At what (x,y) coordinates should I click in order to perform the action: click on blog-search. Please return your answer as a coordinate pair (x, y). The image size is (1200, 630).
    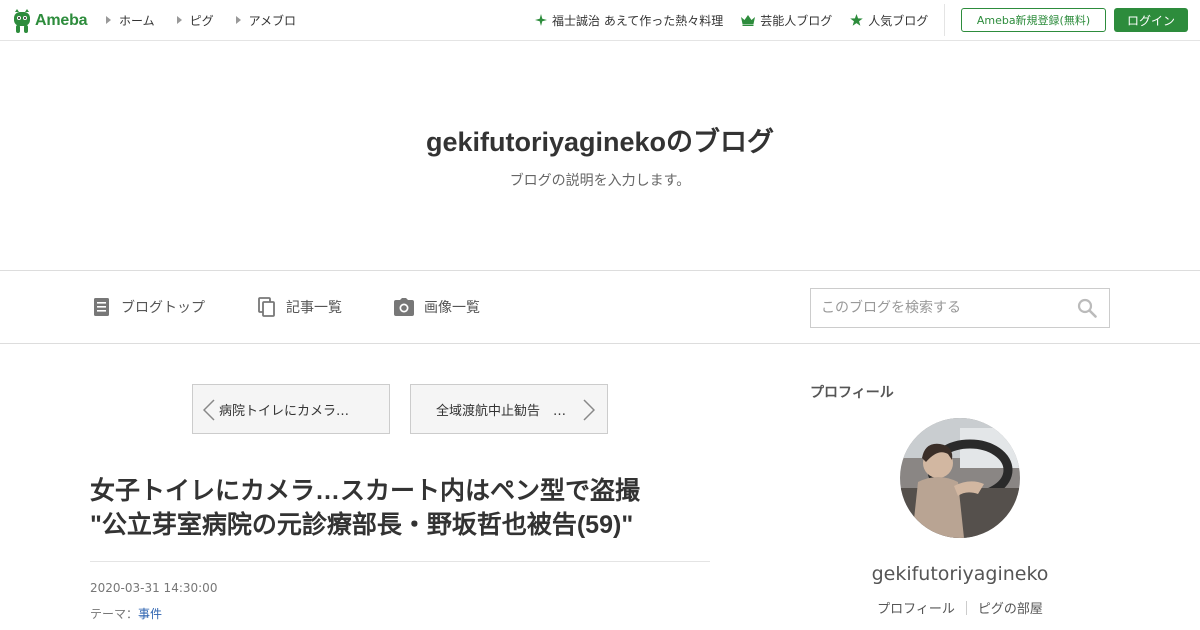
    Looking at the image, I should click on (960, 308).